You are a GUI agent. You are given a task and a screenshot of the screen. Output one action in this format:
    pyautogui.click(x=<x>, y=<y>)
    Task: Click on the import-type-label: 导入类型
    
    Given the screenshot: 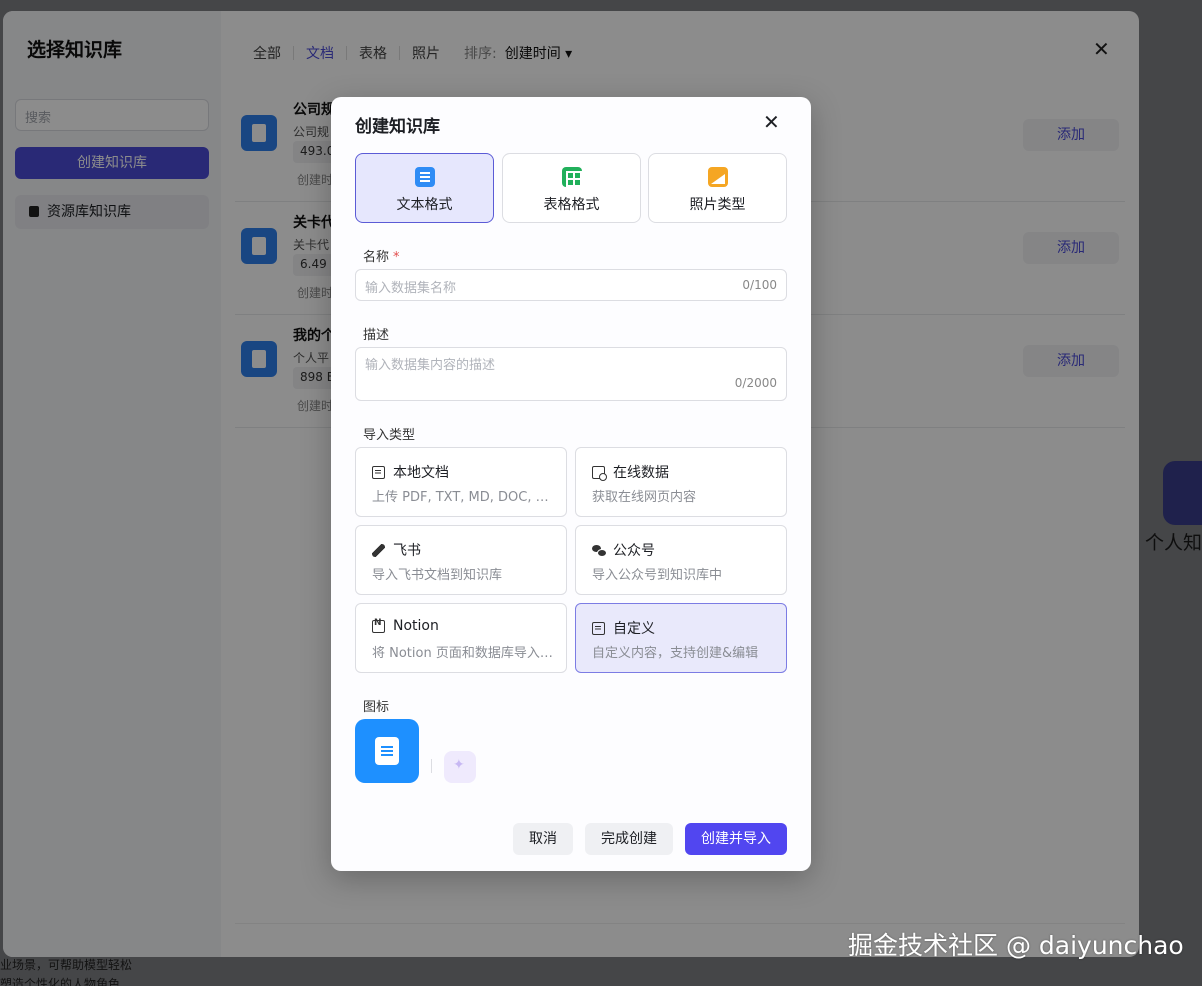 What is the action you would take?
    pyautogui.click(x=389, y=435)
    